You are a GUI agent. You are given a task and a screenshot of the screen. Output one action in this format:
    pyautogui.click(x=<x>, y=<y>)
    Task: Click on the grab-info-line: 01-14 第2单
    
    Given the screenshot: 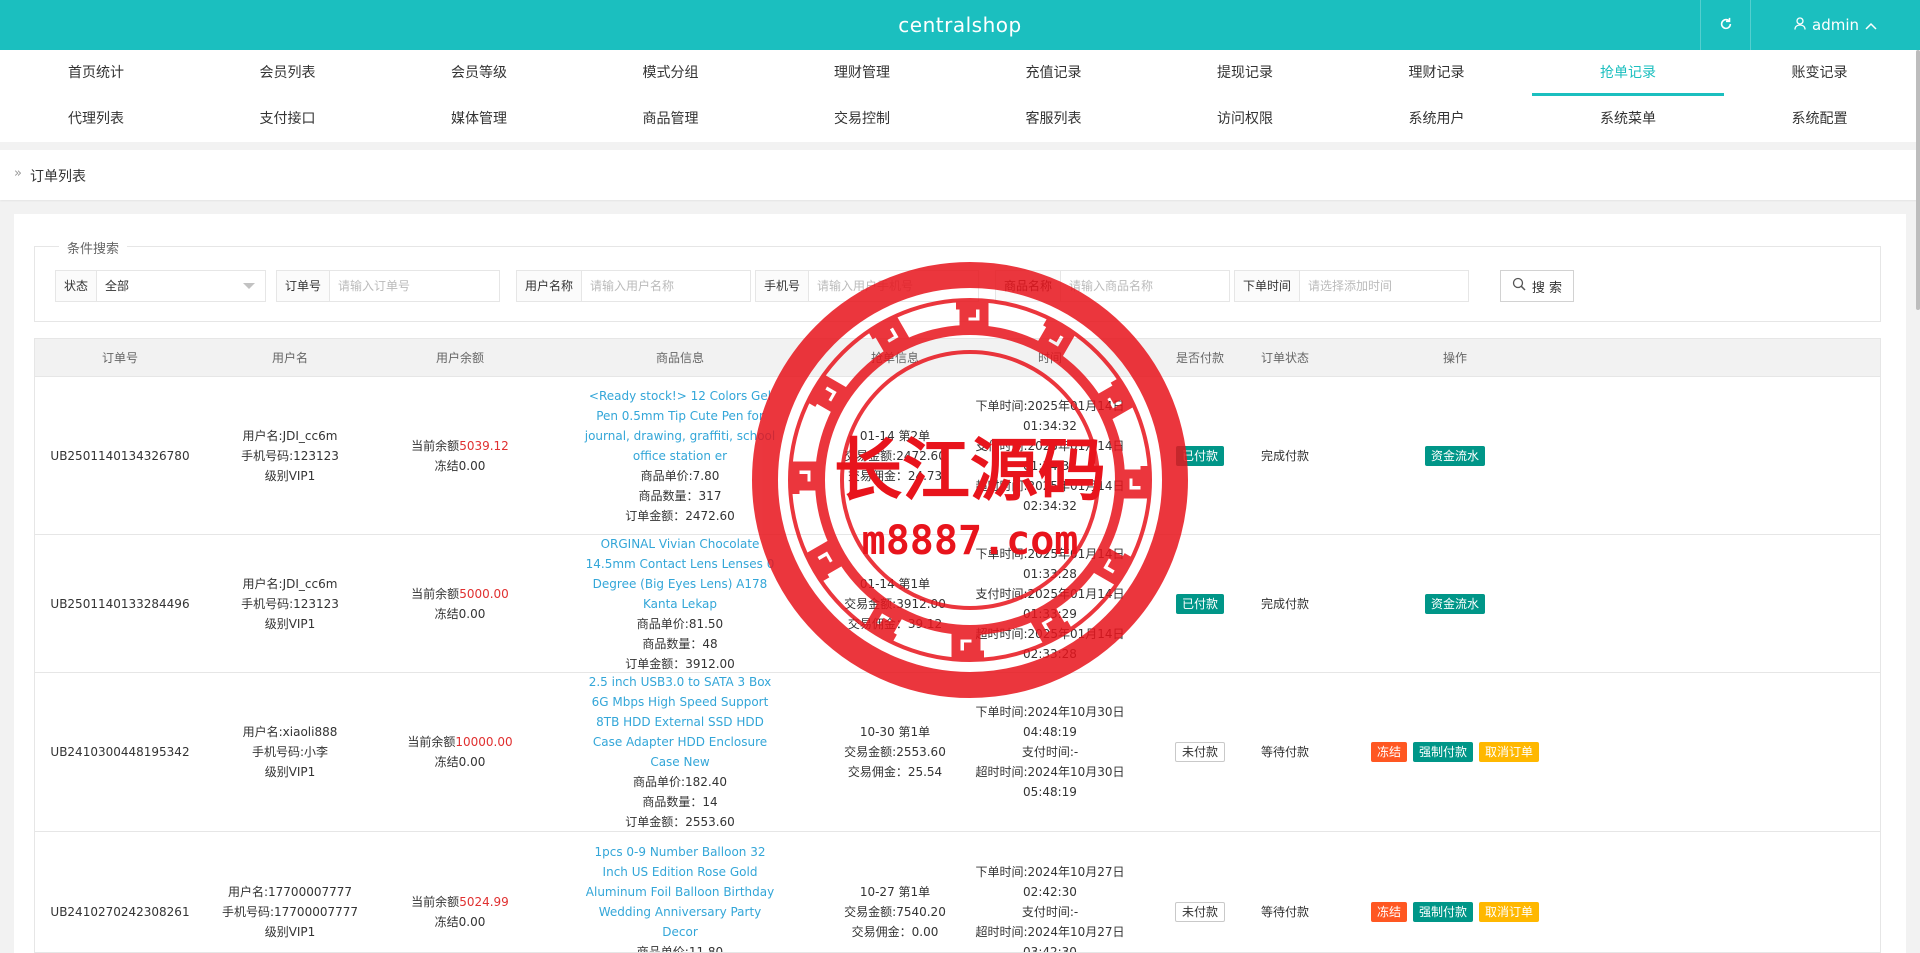 What is the action you would take?
    pyautogui.click(x=895, y=435)
    